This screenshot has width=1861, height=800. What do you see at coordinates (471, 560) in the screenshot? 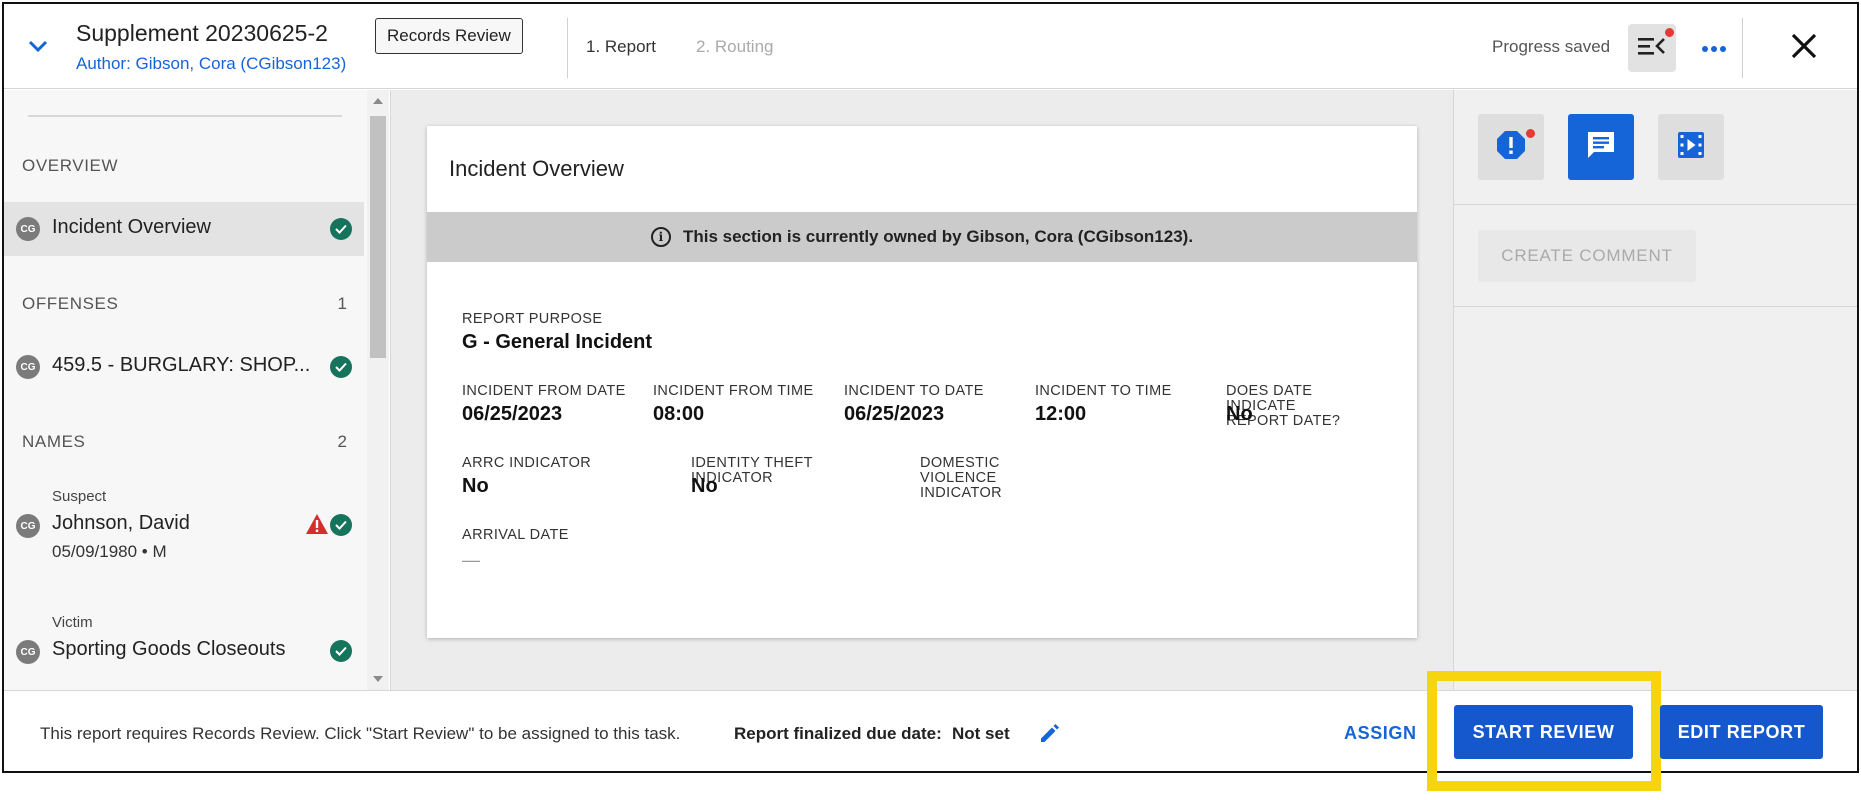
I see `arrival-date-value: —` at bounding box center [471, 560].